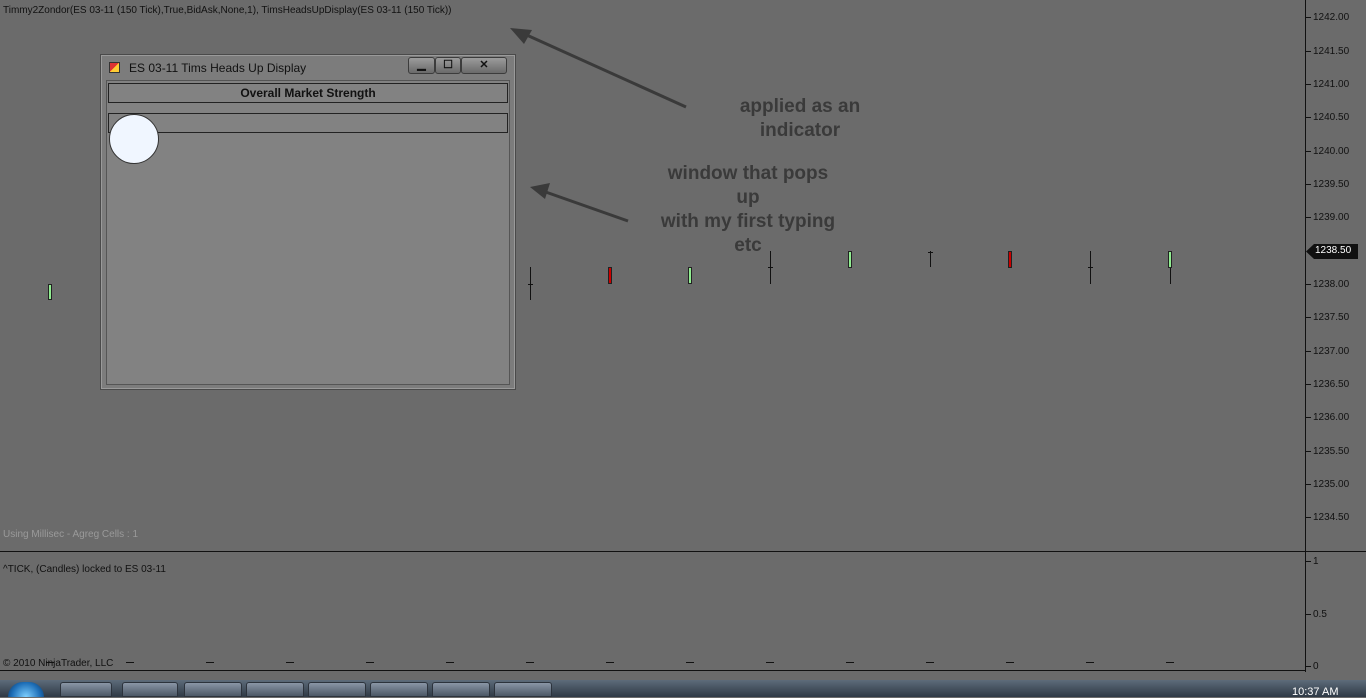  I want to click on strength-indicator-circle, so click(134, 139).